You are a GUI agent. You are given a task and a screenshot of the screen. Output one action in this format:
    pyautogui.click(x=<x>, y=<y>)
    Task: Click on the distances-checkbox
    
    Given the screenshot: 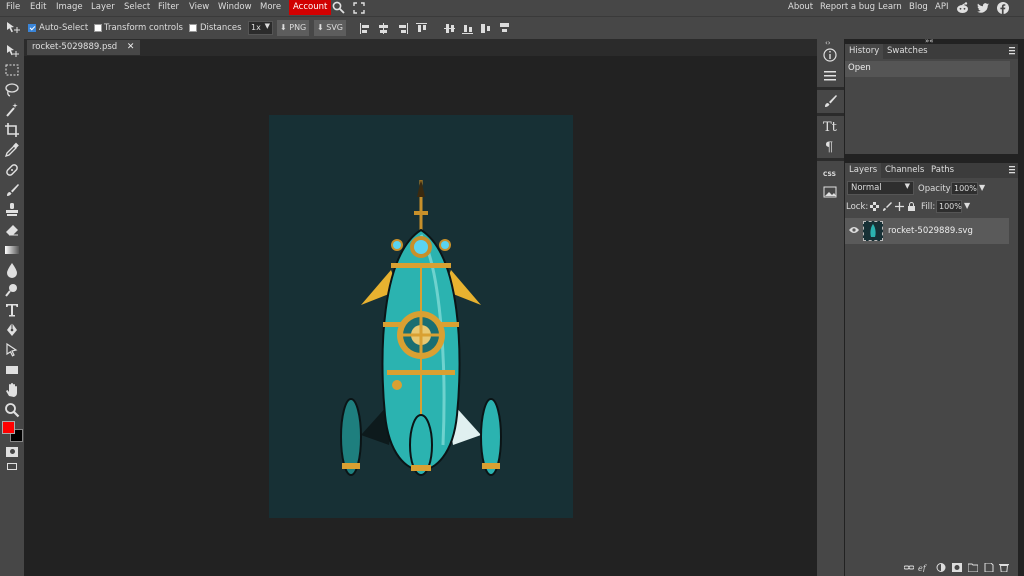 What is the action you would take?
    pyautogui.click(x=193, y=28)
    